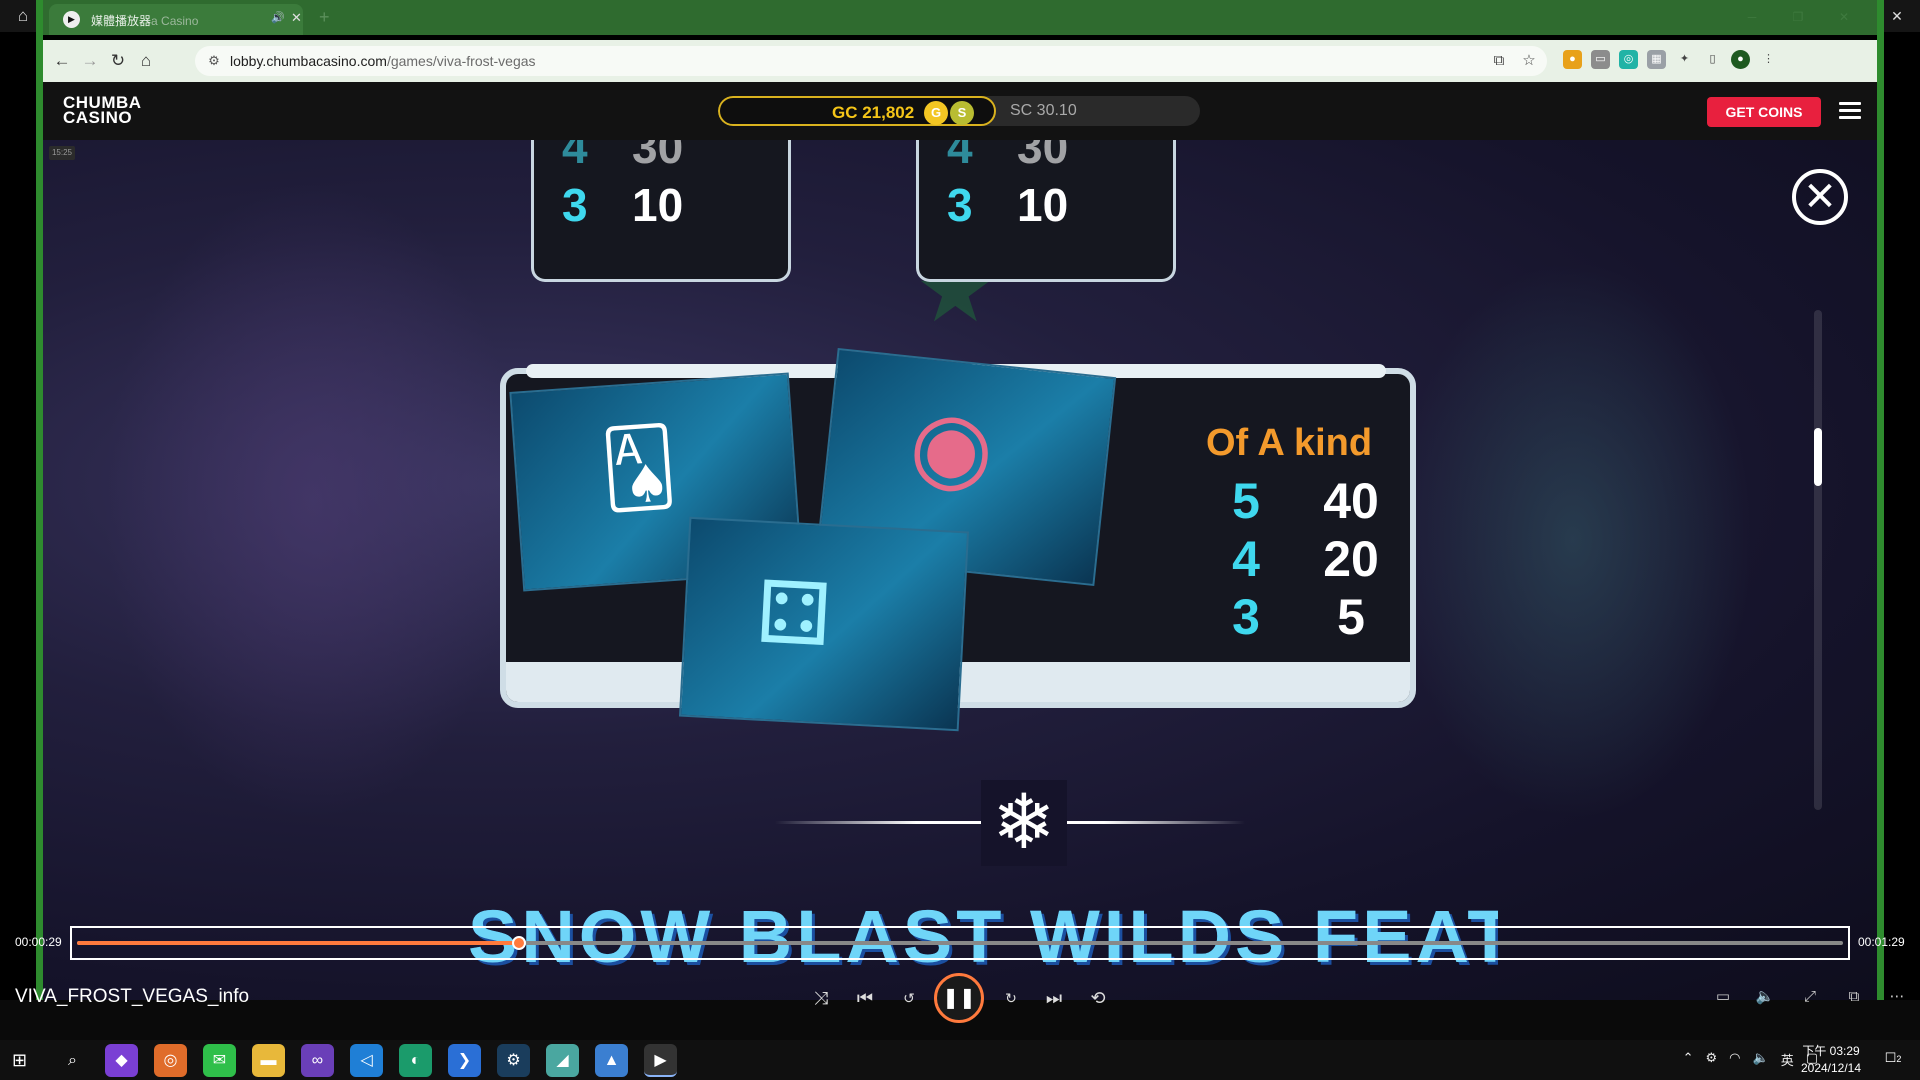 The height and width of the screenshot is (1080, 1920). What do you see at coordinates (1289, 443) in the screenshot?
I see `paytable-title: Of A kind` at bounding box center [1289, 443].